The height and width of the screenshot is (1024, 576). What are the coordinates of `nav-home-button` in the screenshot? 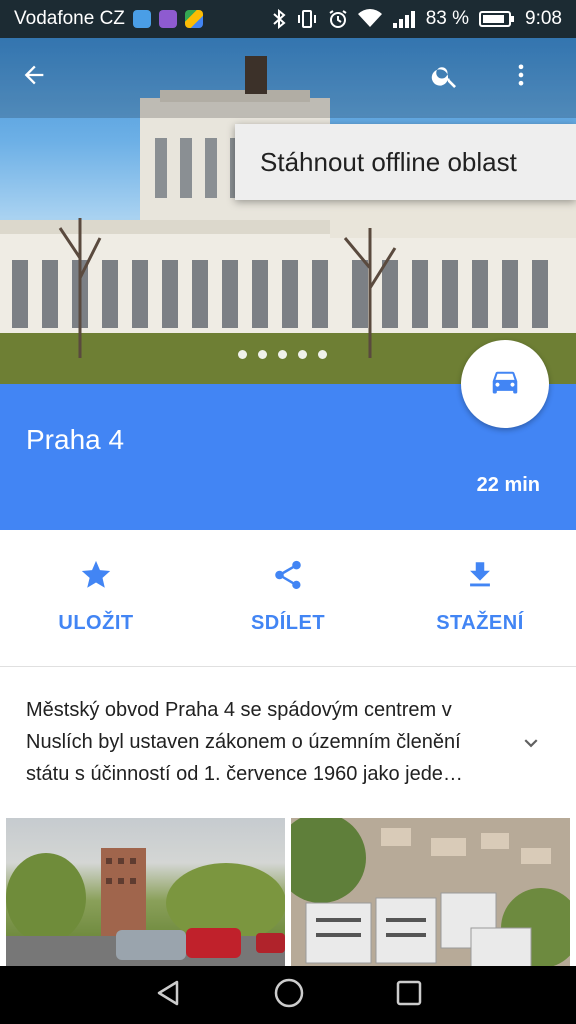 It's located at (289, 995).